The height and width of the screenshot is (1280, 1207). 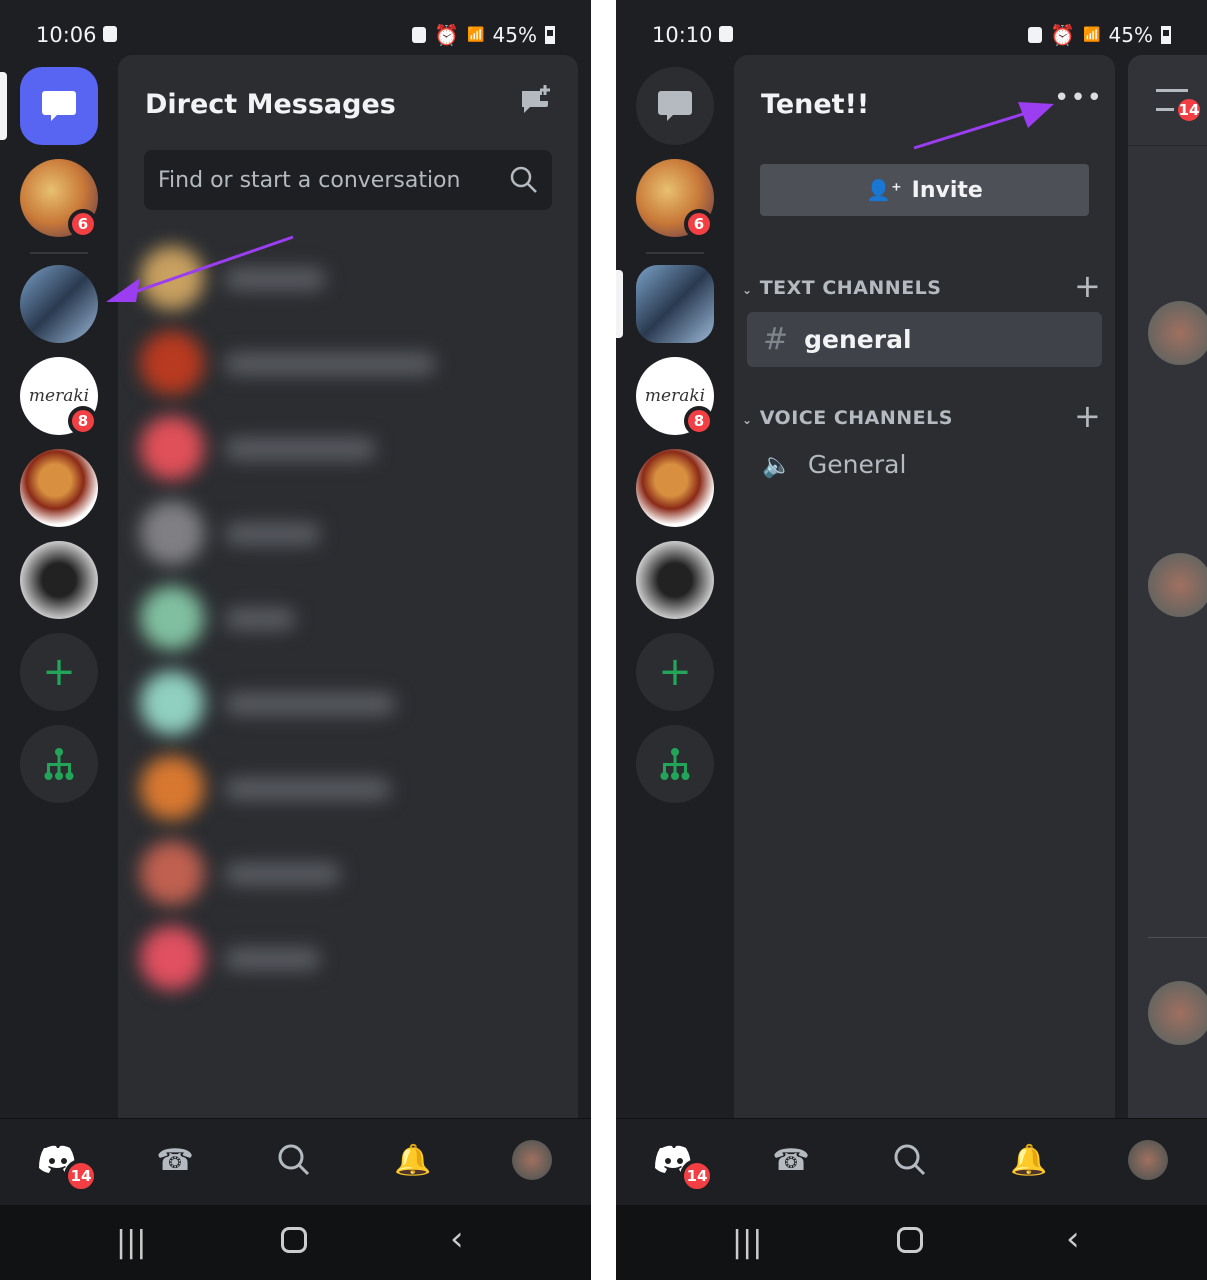 I want to click on clock: 10:06, so click(x=66, y=35).